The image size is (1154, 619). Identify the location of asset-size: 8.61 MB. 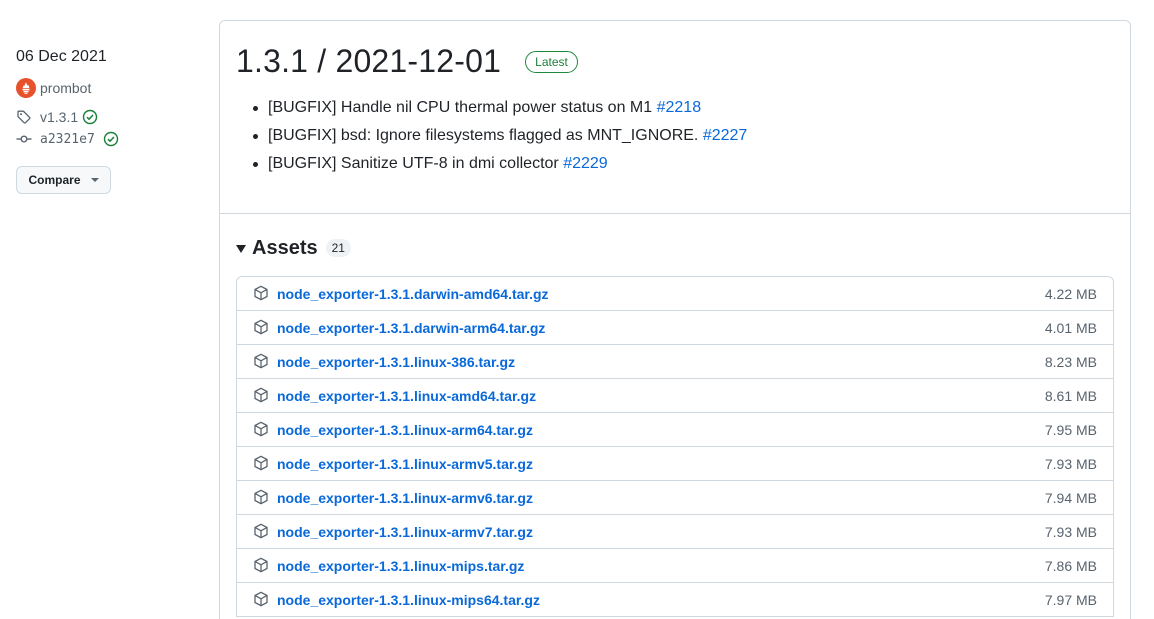
(1070, 395).